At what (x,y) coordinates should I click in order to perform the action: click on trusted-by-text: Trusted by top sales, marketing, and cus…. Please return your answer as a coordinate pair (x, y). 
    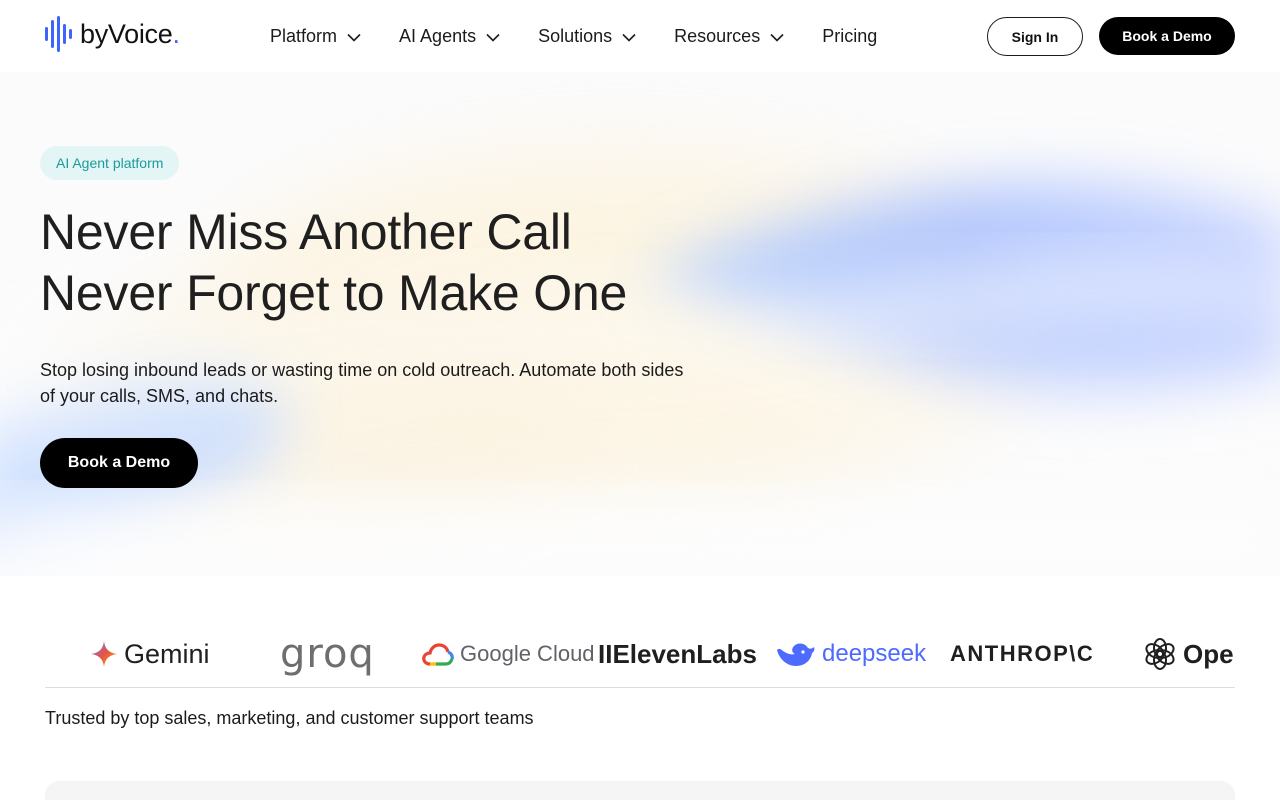
    Looking at the image, I should click on (289, 718).